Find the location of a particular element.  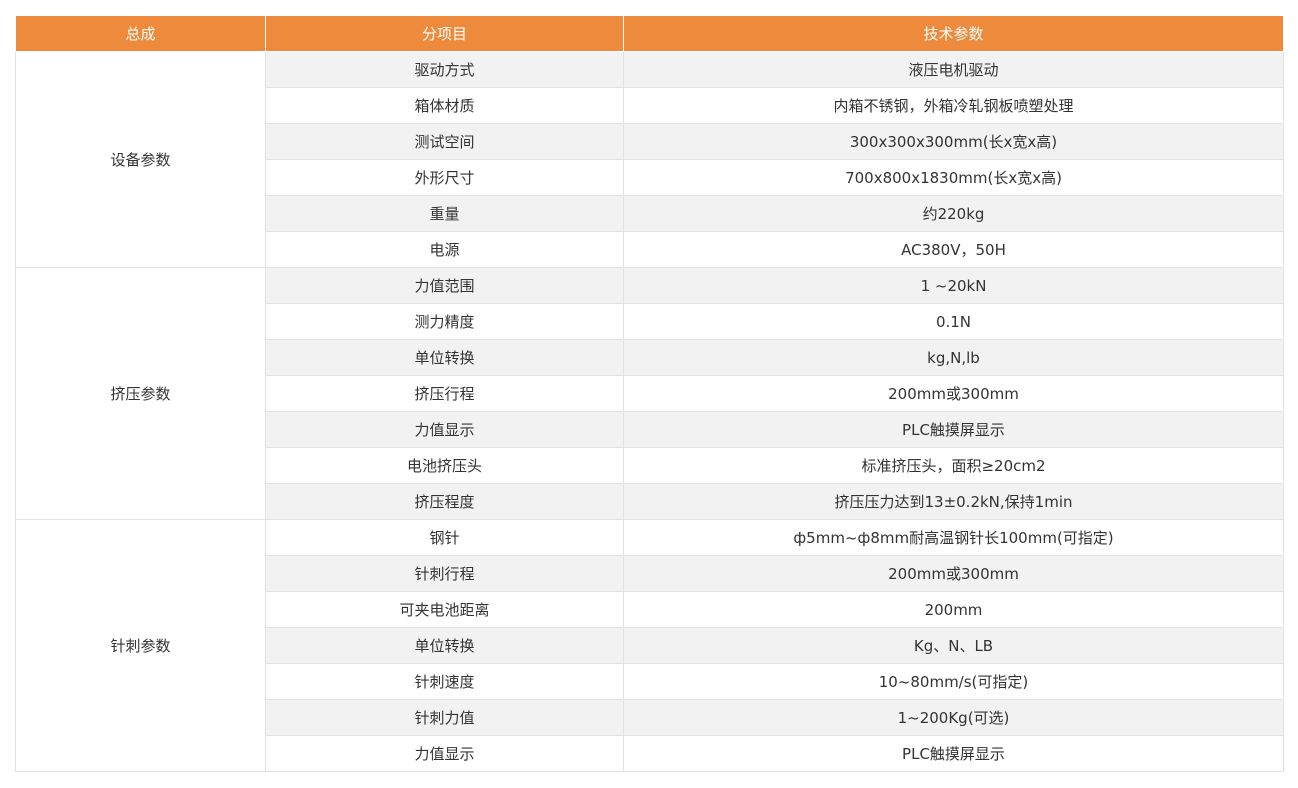

subitem-cell: 测试空间 is located at coordinates (444, 141).